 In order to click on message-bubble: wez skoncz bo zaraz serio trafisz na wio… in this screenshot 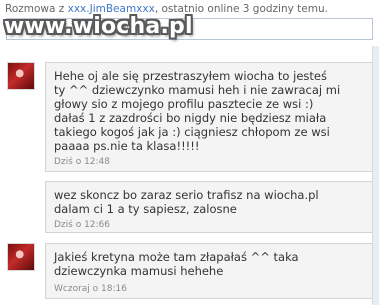, I will do `click(209, 207)`.